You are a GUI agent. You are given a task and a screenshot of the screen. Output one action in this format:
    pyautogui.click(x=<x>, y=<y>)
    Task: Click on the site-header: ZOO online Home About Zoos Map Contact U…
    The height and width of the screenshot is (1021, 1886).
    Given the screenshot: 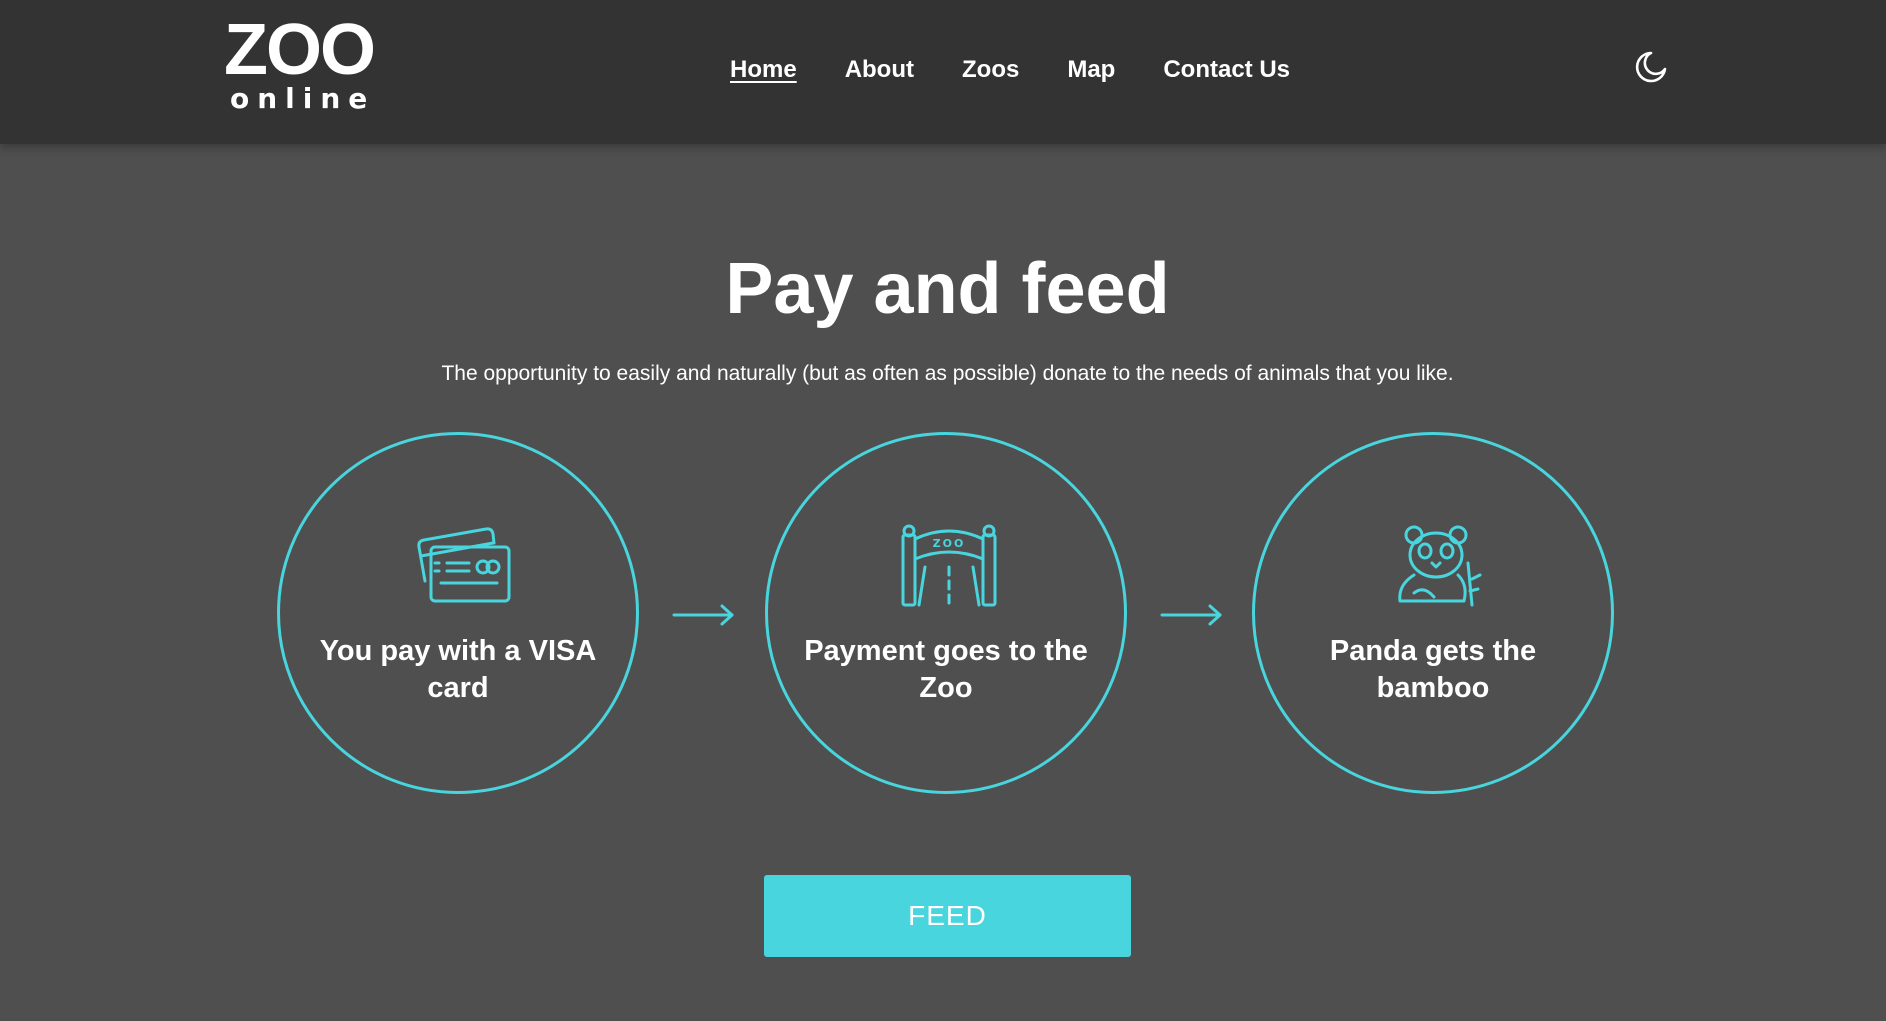 What is the action you would take?
    pyautogui.click(x=943, y=72)
    